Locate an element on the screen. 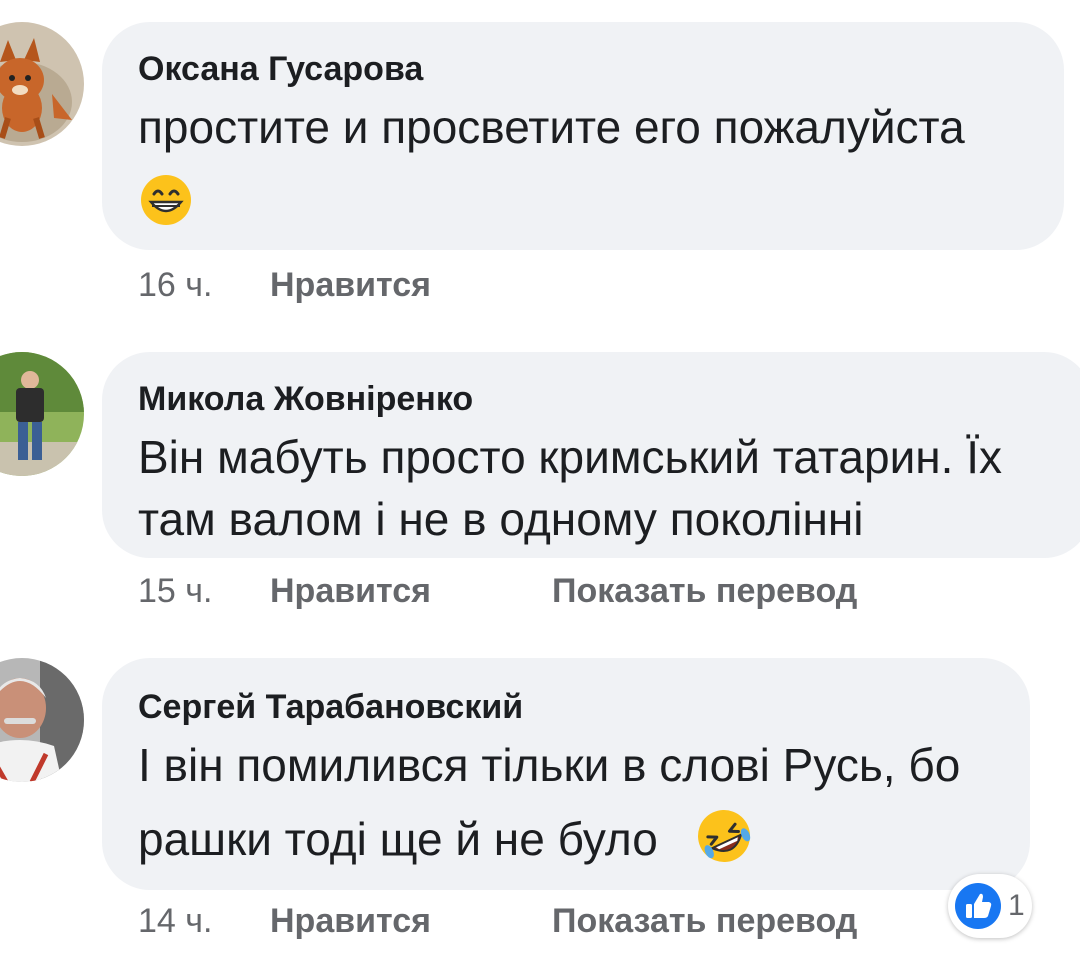  comment-author: Микола Жовніренко is located at coordinates (305, 399).